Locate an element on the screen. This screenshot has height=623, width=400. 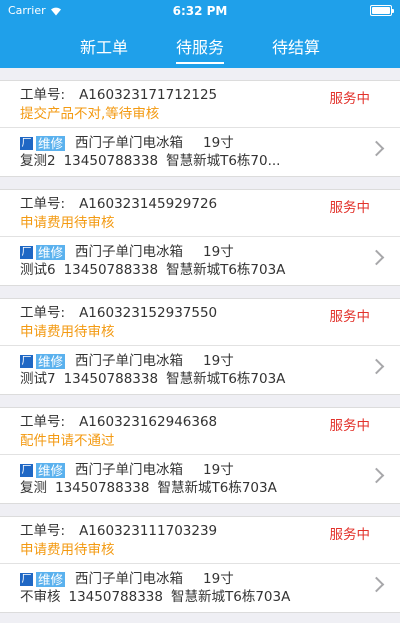
contact-line: 测试6 13450788338 智慧新城T6栋703A is located at coordinates (190, 270).